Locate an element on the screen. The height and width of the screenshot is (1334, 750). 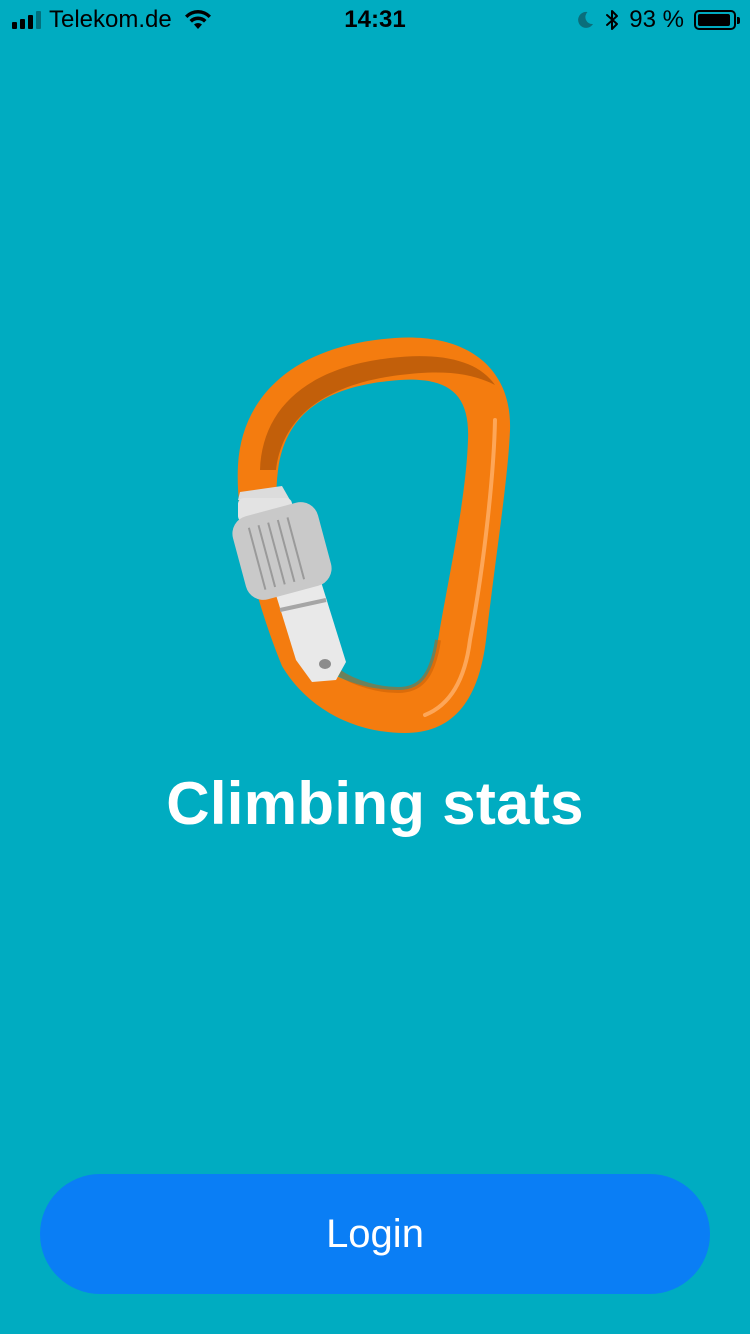
login-button: Login is located at coordinates (375, 1234).